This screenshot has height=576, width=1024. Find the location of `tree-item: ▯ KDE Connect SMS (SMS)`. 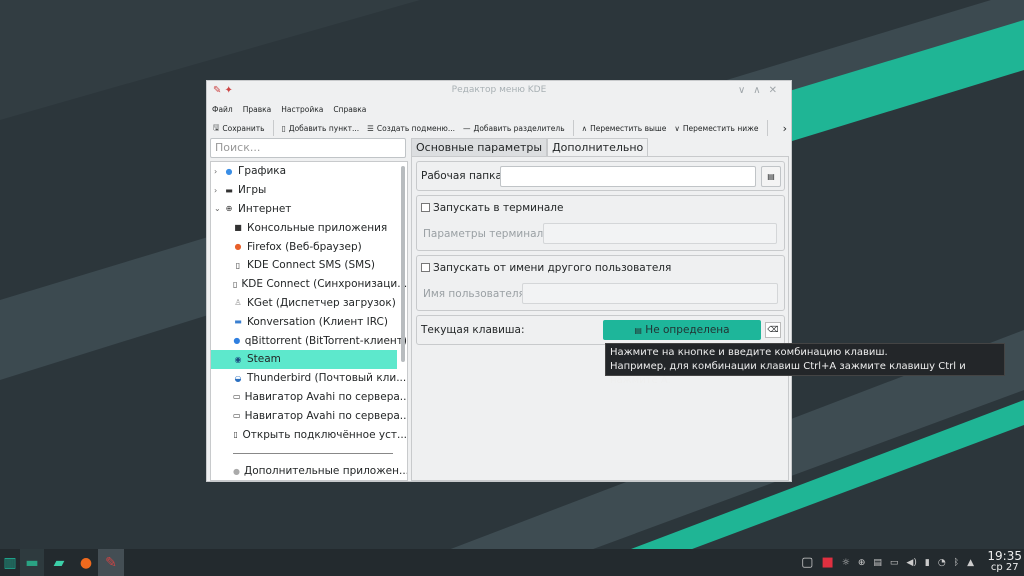

tree-item: ▯ KDE Connect SMS (SMS) is located at coordinates (309, 265).